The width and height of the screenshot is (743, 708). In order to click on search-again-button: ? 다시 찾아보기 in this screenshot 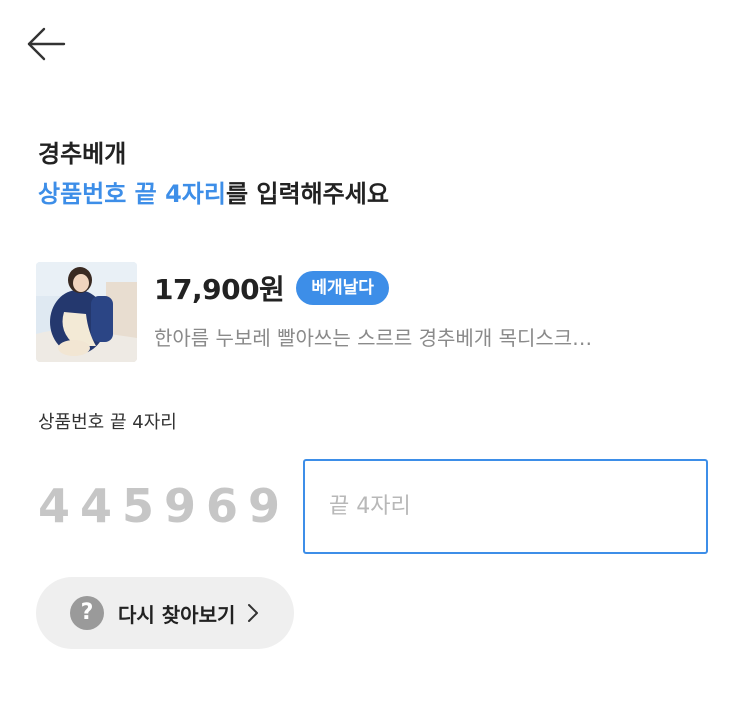, I will do `click(165, 613)`.